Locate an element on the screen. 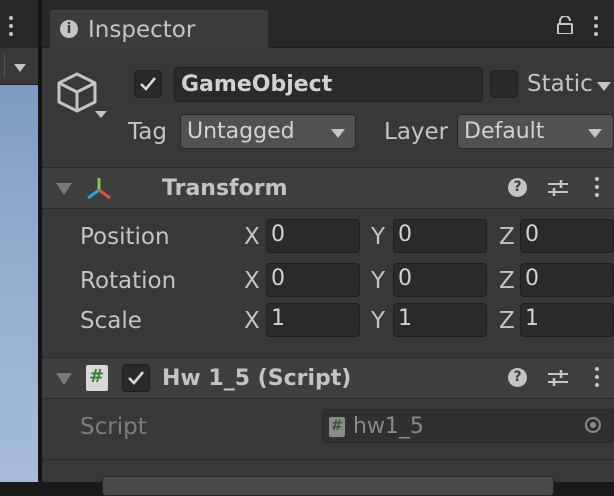 This screenshot has height=496, width=614. script-enabled-checkbox is located at coordinates (136, 378).